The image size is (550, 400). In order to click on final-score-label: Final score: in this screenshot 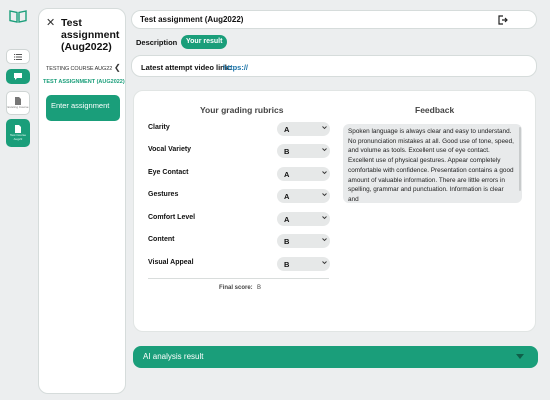, I will do `click(236, 288)`.